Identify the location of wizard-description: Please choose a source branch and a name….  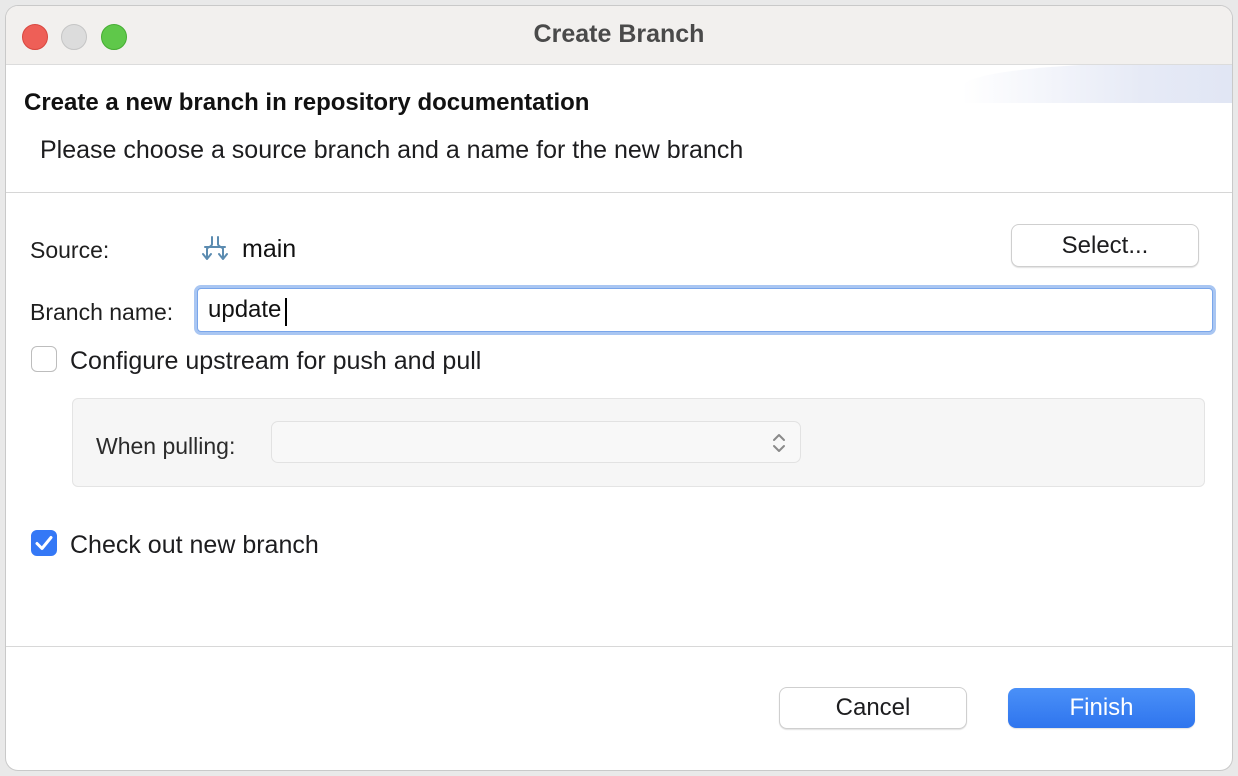
(392, 150).